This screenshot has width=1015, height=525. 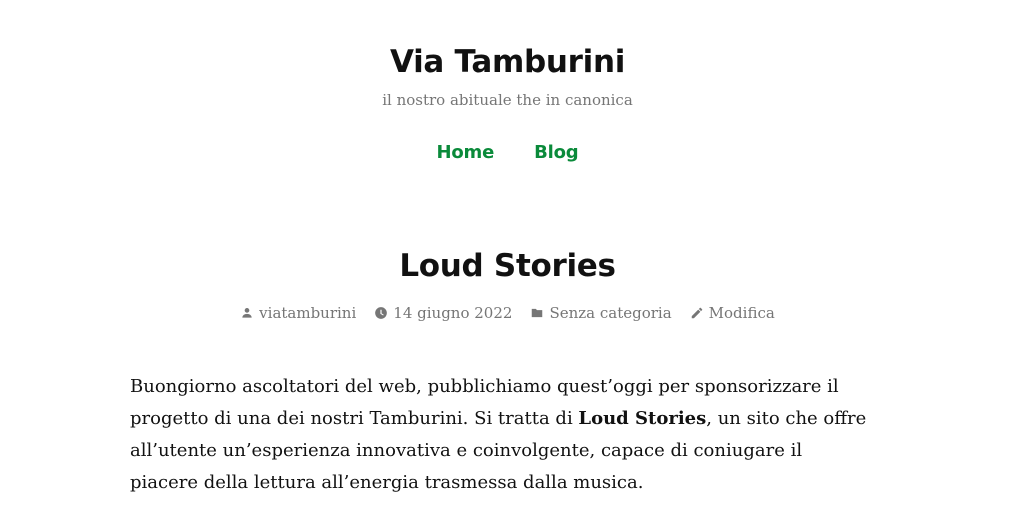 I want to click on site-title: Via Tamburini, so click(x=507, y=62).